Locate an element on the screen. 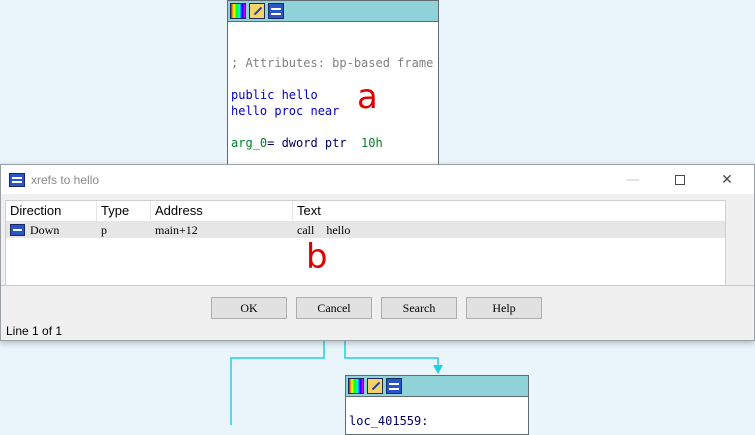 The image size is (755, 435). ok-button: OK is located at coordinates (249, 308).